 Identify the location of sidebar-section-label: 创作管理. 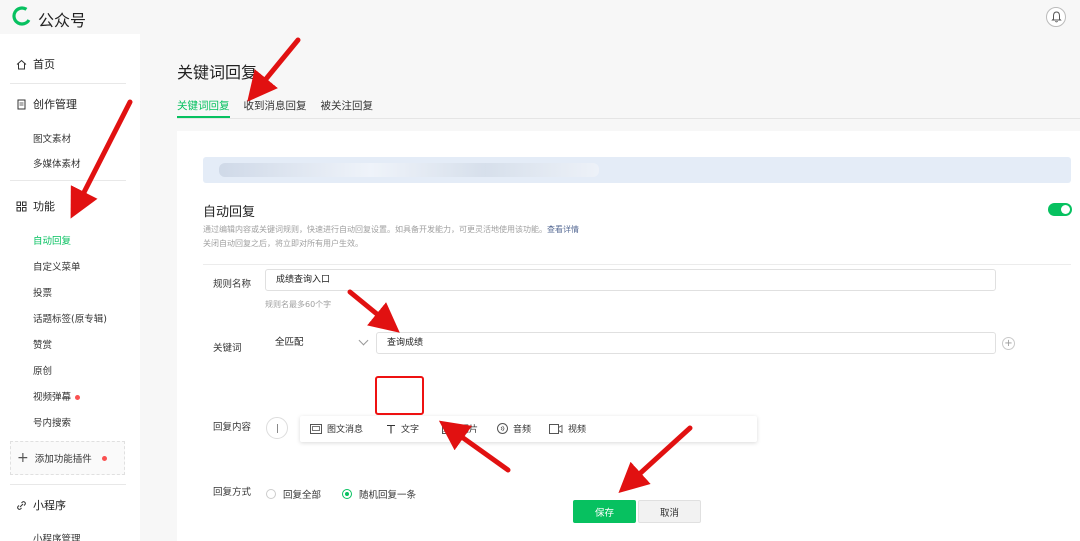
(55, 104).